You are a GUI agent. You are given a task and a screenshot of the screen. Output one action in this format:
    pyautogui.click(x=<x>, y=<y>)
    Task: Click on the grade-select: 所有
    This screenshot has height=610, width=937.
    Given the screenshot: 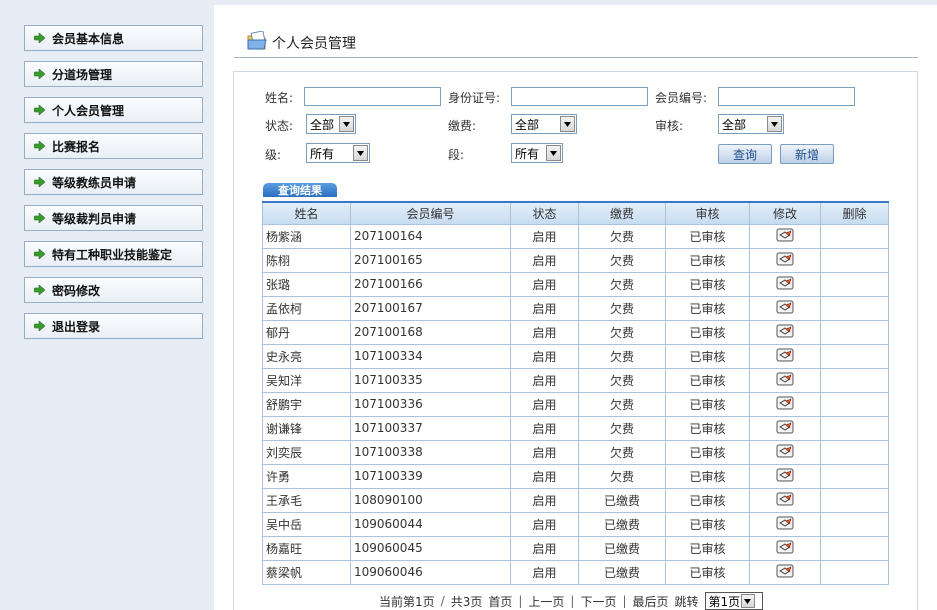 What is the action you would take?
    pyautogui.click(x=338, y=153)
    